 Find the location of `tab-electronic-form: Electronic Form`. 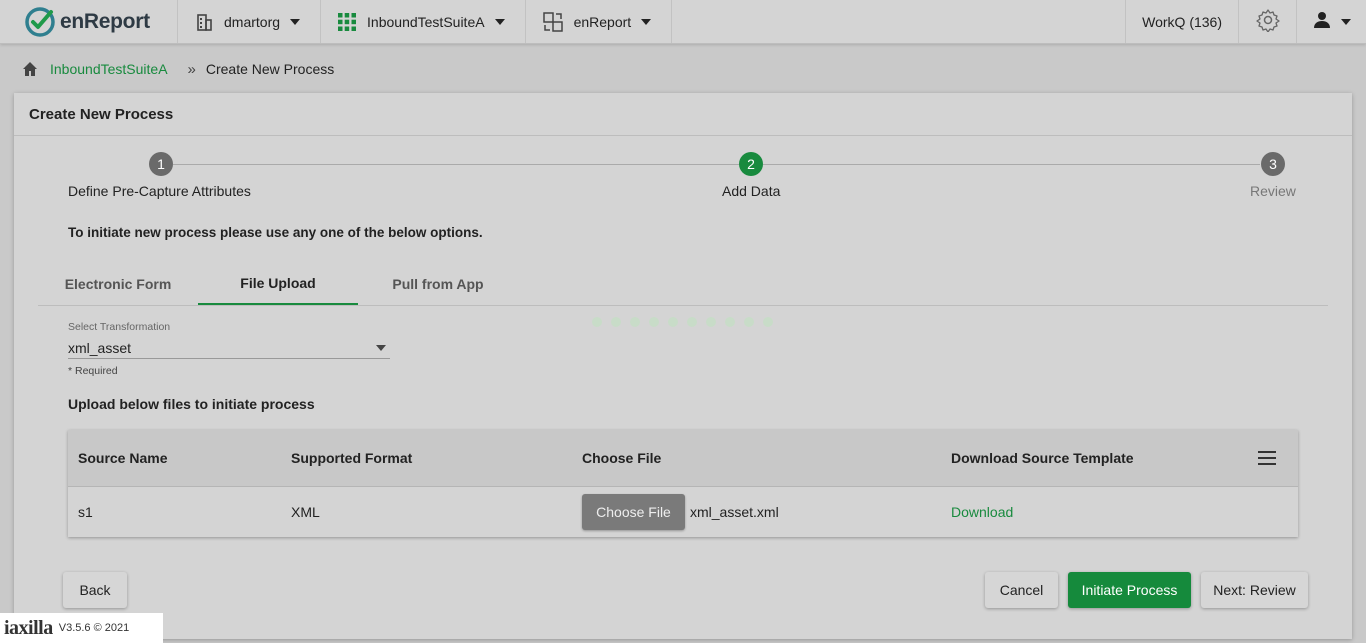

tab-electronic-form: Electronic Form is located at coordinates (118, 284).